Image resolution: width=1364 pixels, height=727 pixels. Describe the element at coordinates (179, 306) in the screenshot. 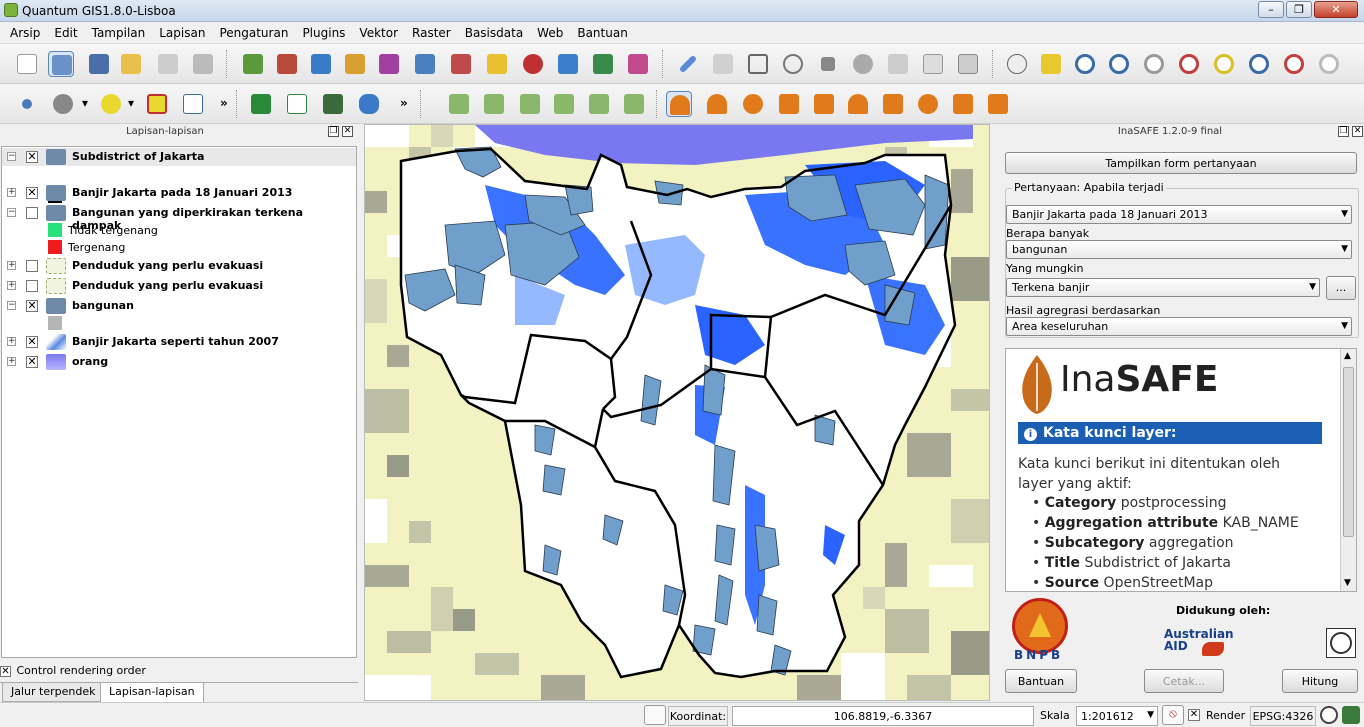

I see `layer-item: − ✕ bangunan` at that location.